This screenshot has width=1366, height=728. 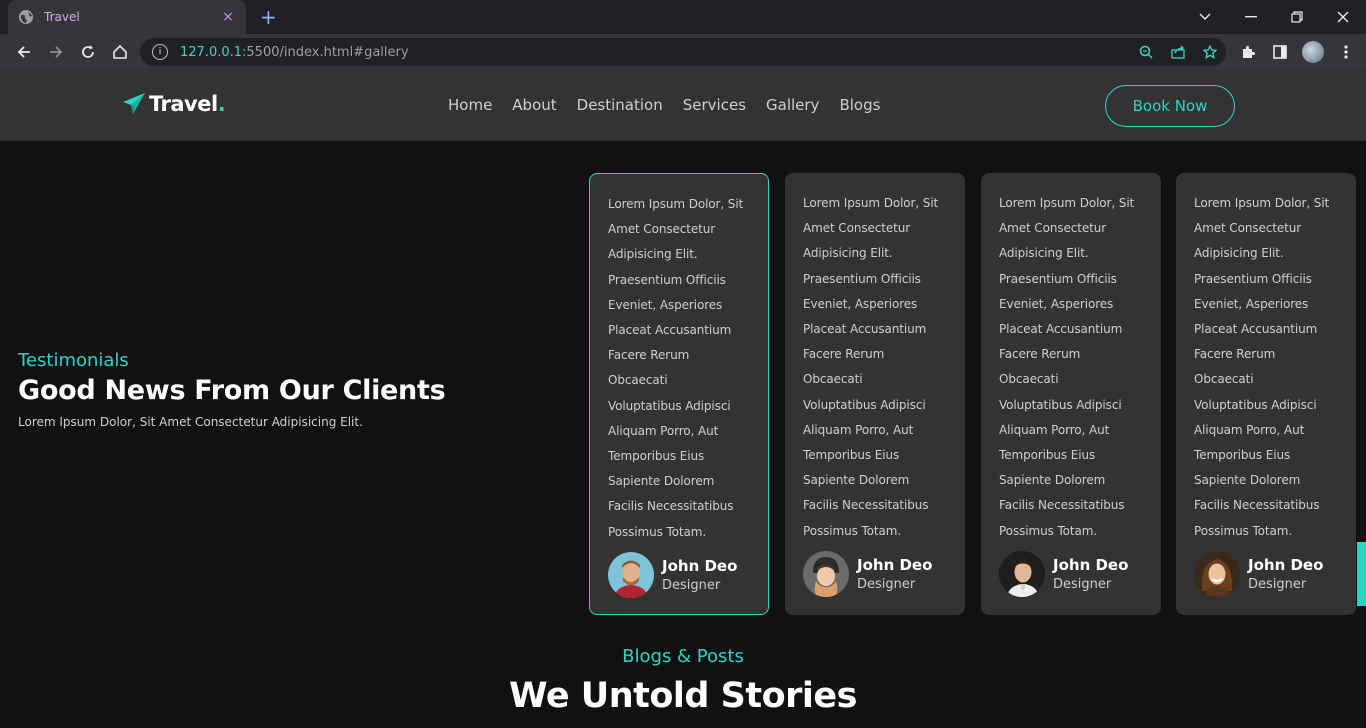 What do you see at coordinates (859, 105) in the screenshot?
I see `nav-blogs: Blogs` at bounding box center [859, 105].